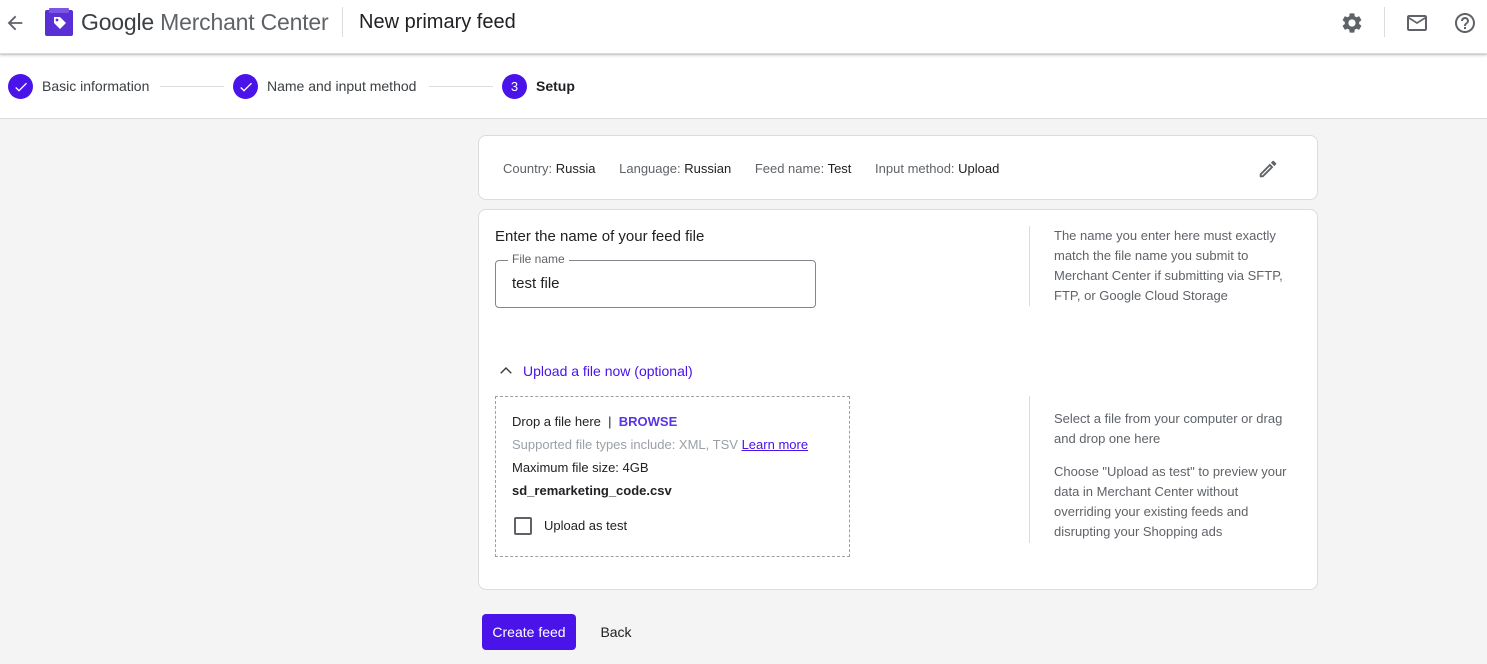 The width and height of the screenshot is (1487, 664). Describe the element at coordinates (650, 168) in the screenshot. I see `language-label: Language:` at that location.